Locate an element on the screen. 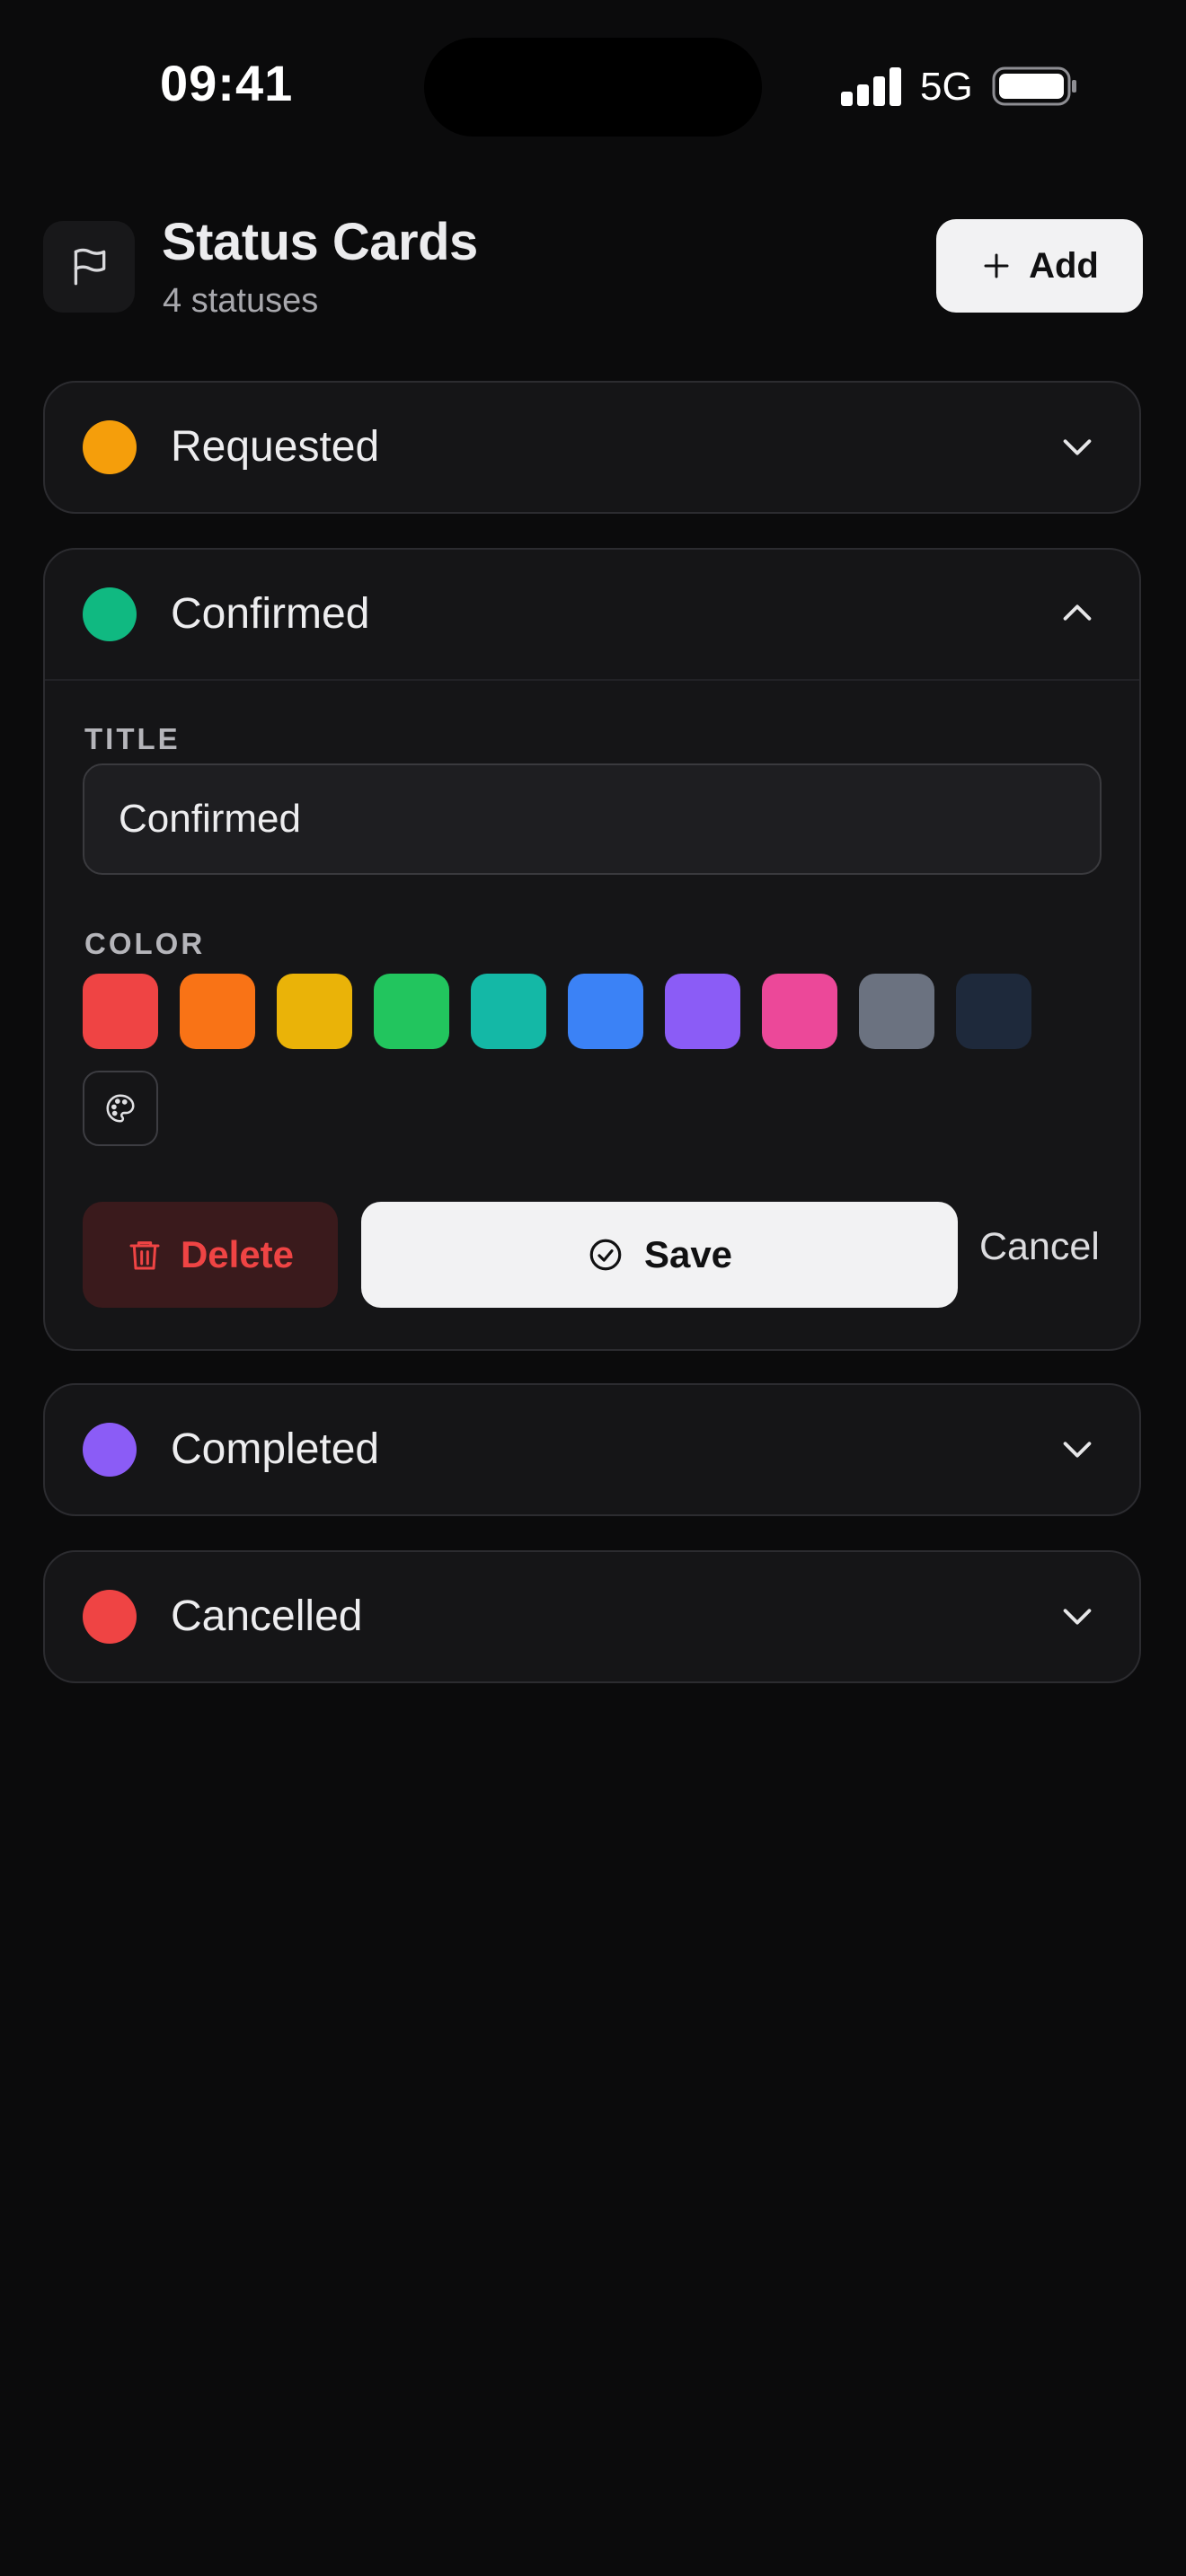 The width and height of the screenshot is (1186, 2576). color-swatch-green is located at coordinates (411, 1012).